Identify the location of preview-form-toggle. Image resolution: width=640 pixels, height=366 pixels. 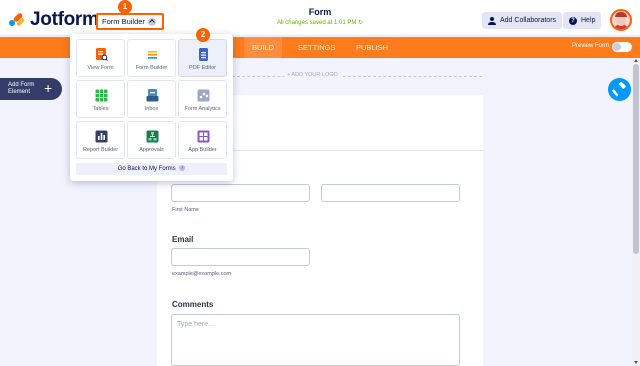
(622, 47).